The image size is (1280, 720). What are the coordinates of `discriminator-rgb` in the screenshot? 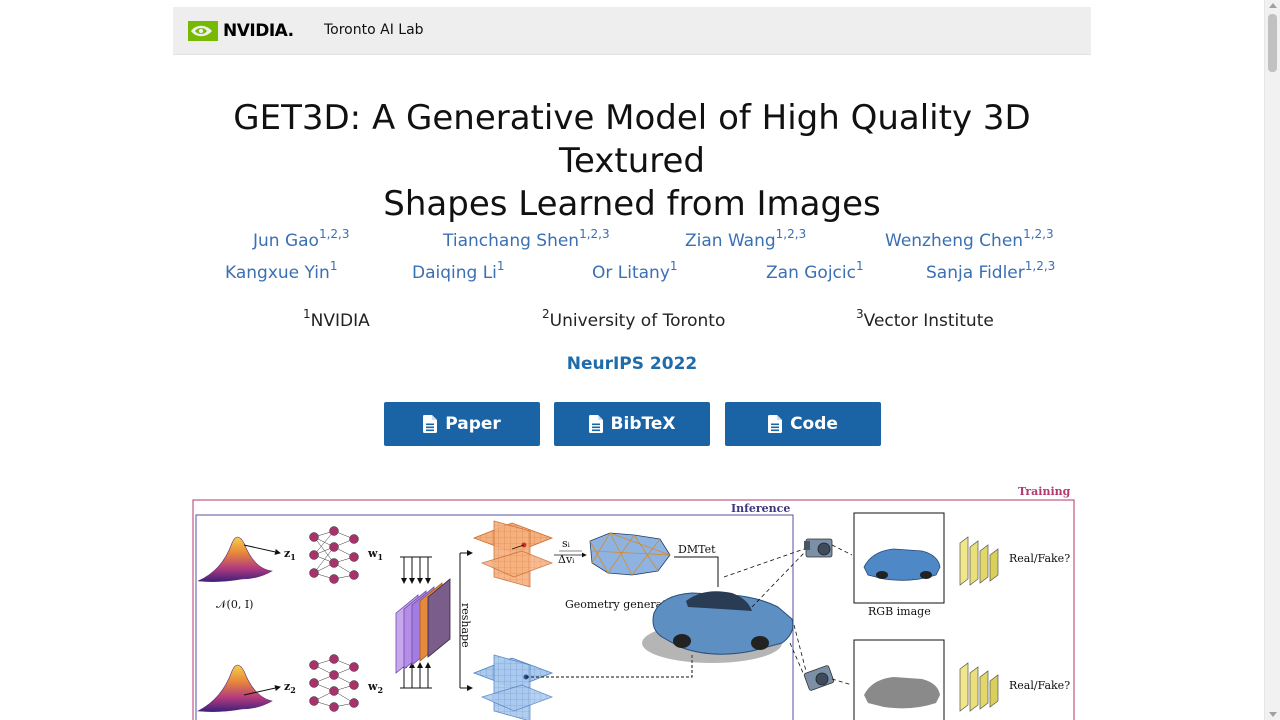 It's located at (979, 561).